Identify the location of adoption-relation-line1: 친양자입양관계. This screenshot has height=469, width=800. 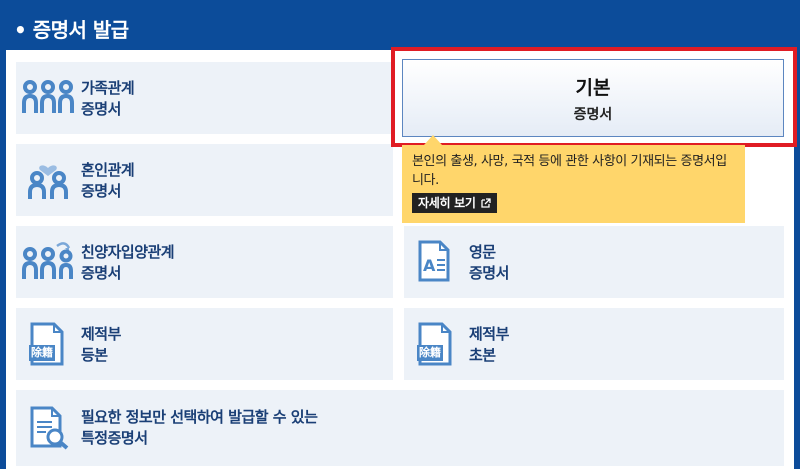
(128, 252).